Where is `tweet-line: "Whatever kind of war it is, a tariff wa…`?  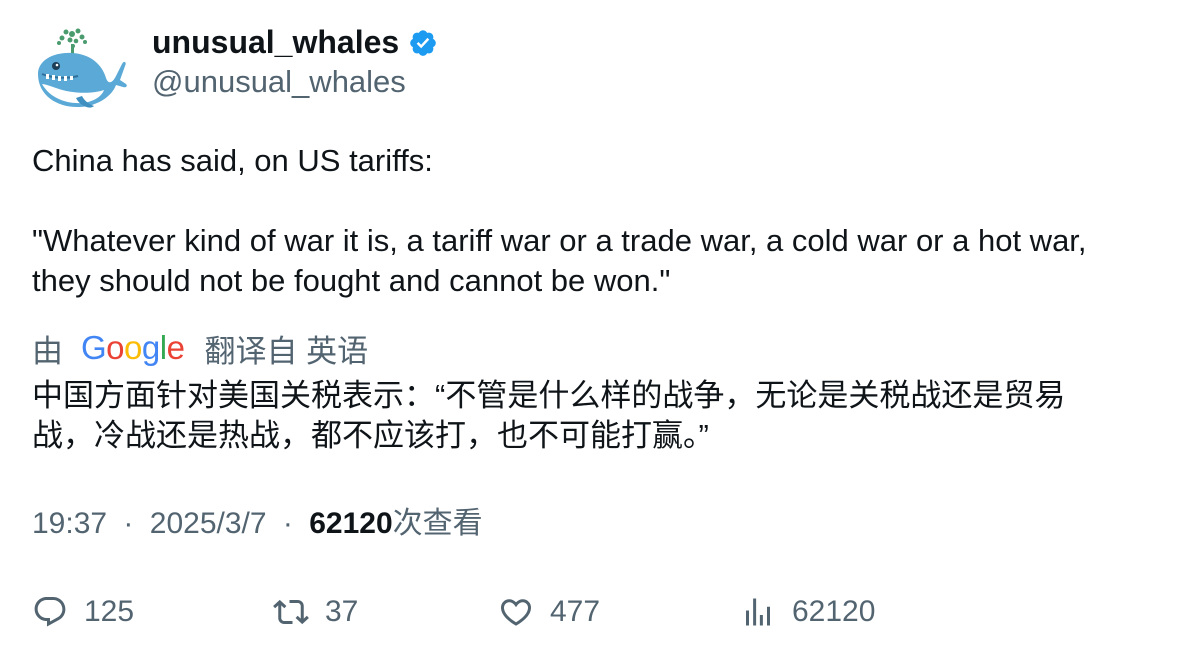 tweet-line: "Whatever kind of war it is, a tariff wa… is located at coordinates (559, 240).